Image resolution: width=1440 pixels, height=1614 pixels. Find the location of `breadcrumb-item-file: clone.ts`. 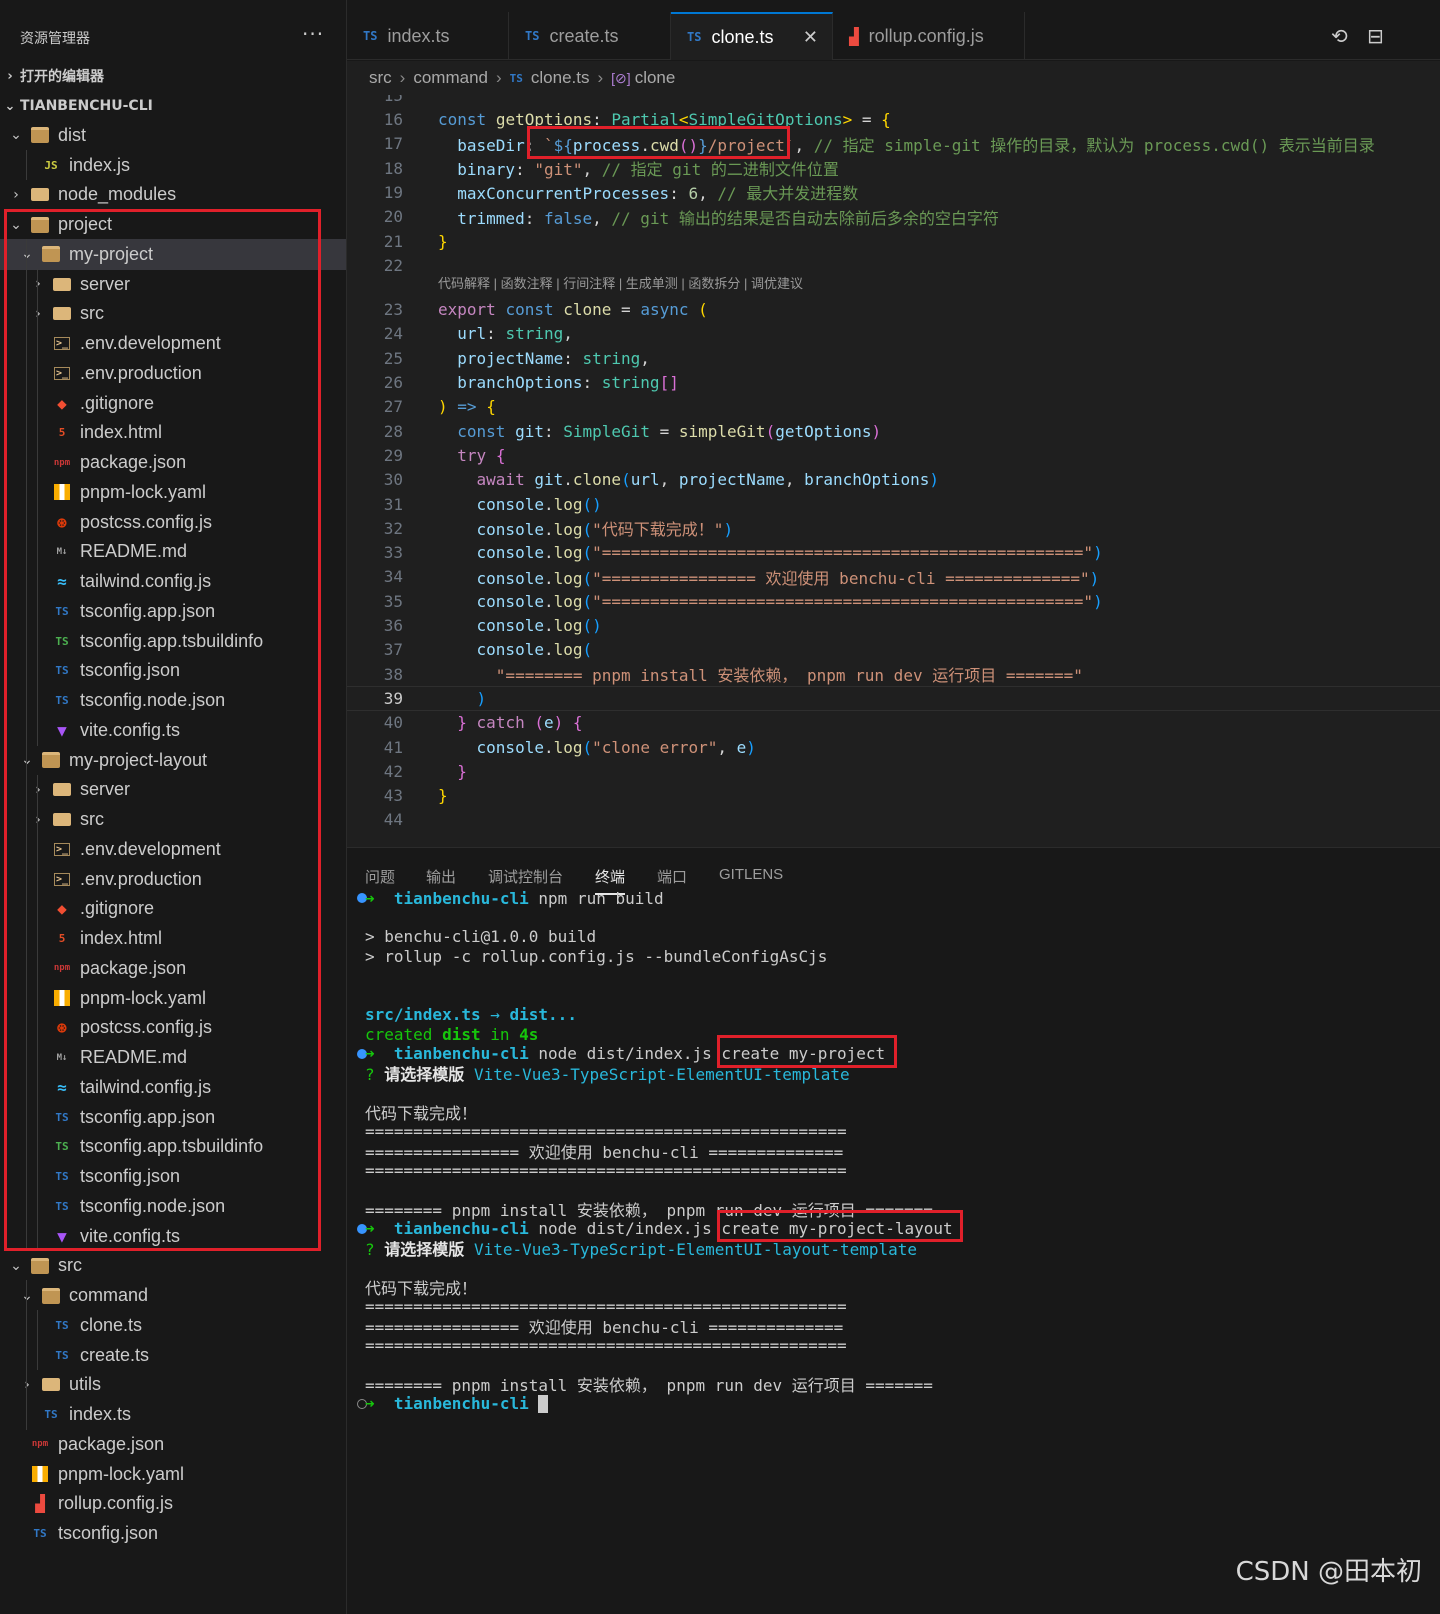

breadcrumb-item-file: clone.ts is located at coordinates (560, 78).